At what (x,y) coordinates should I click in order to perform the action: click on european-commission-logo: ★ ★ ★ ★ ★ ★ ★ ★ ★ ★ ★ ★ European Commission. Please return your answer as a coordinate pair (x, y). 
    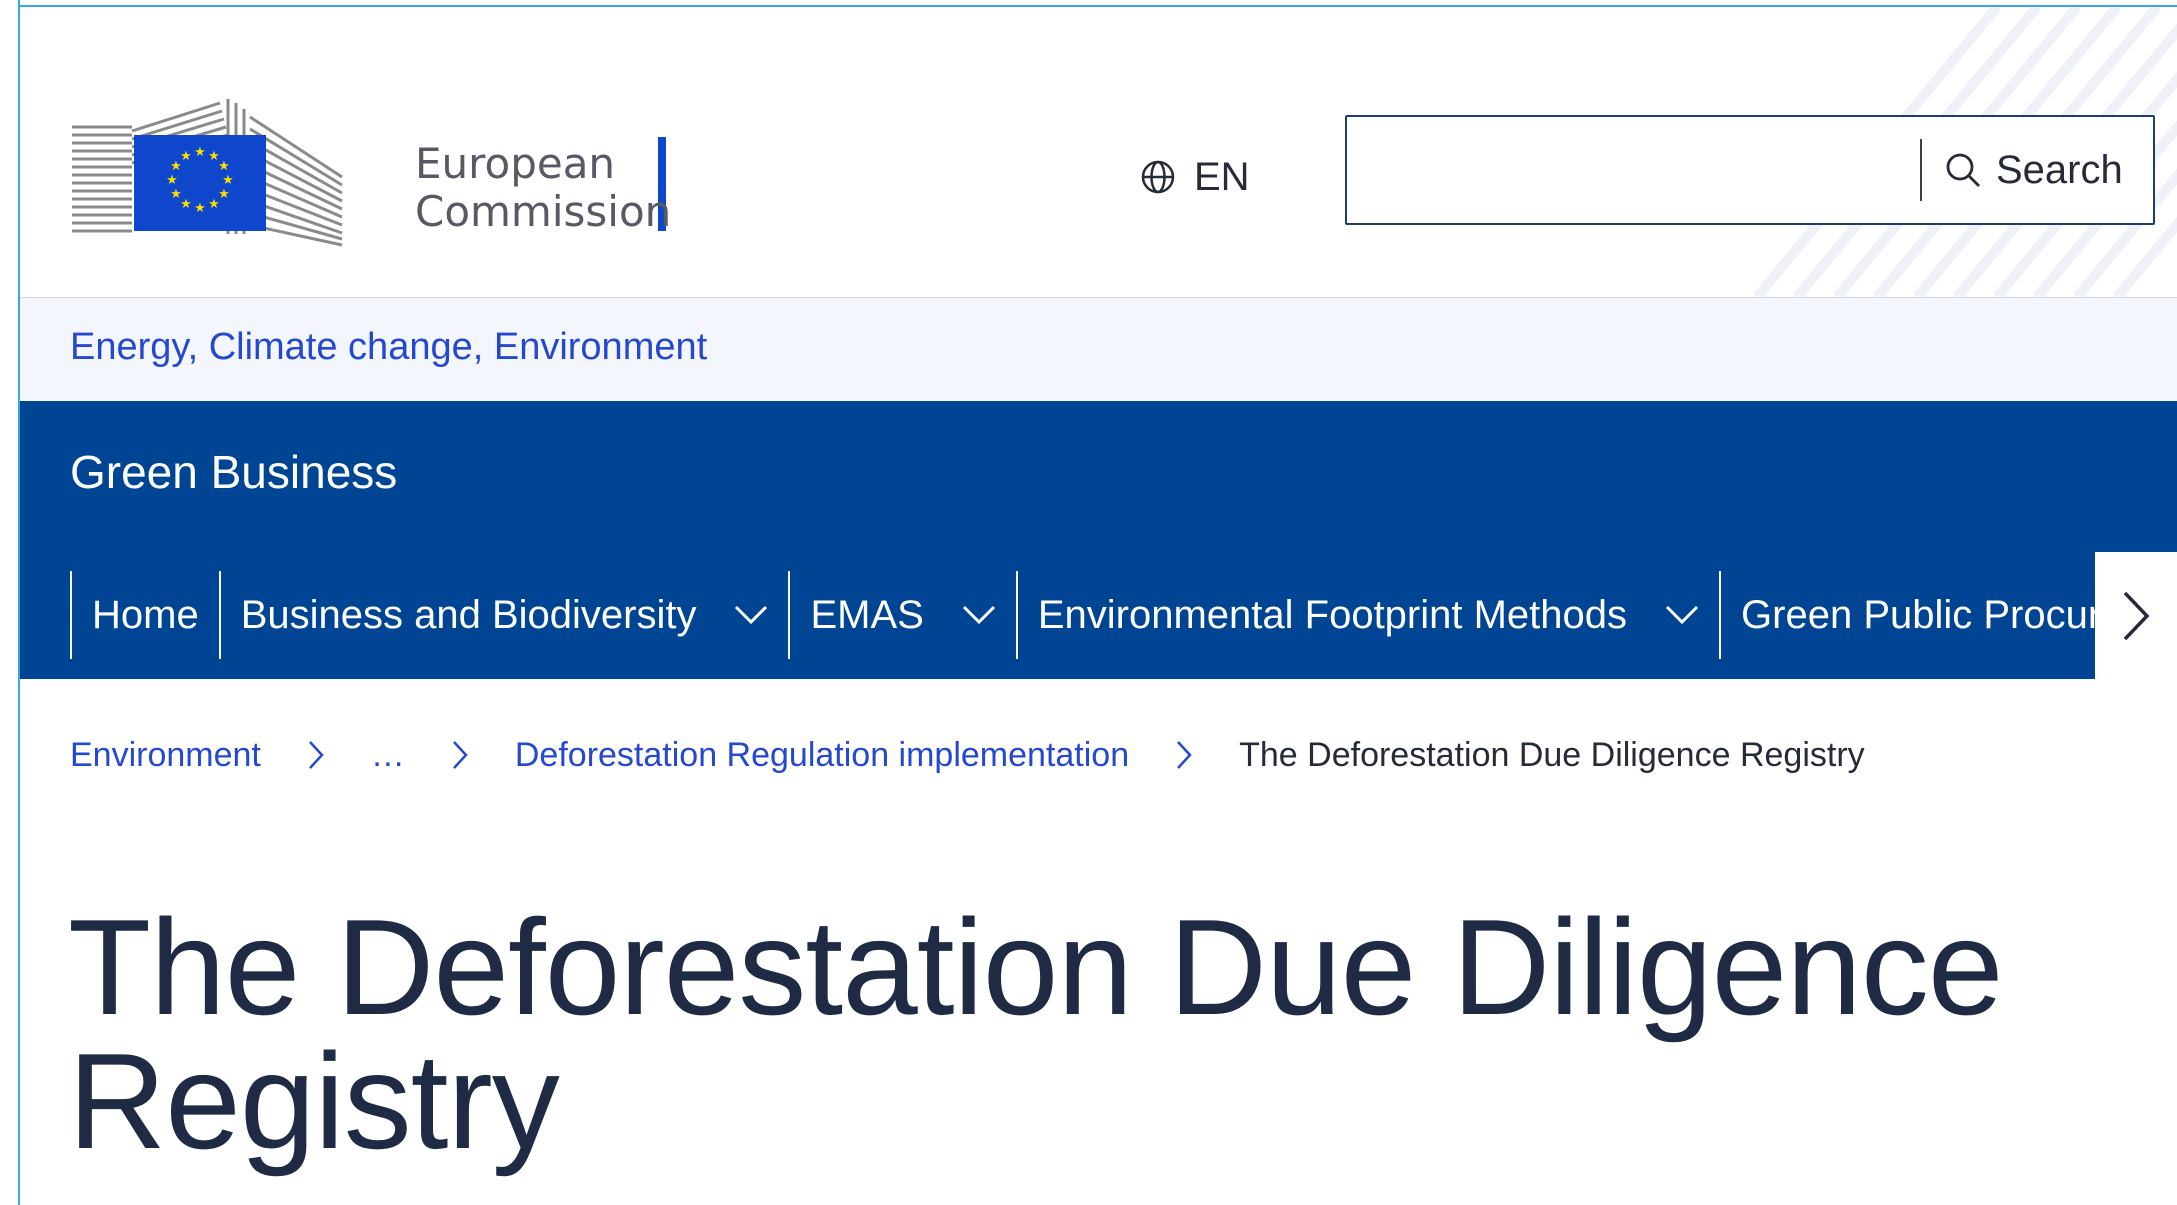
    Looking at the image, I should click on (371, 154).